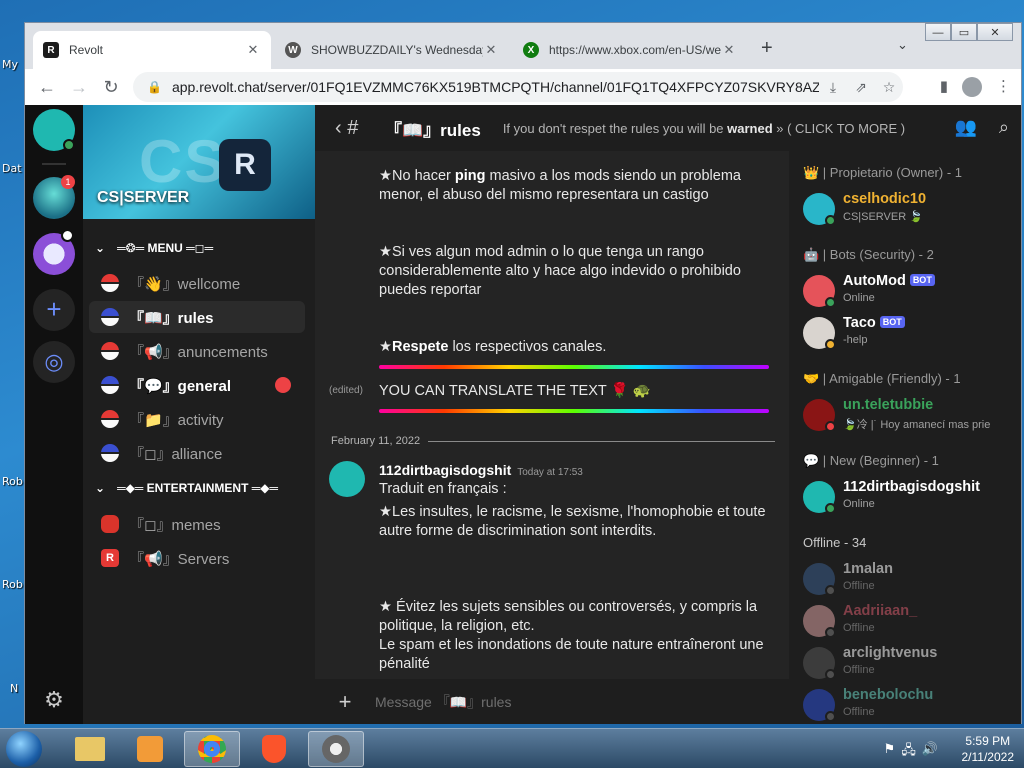 The width and height of the screenshot is (1024, 768). Describe the element at coordinates (54, 164) in the screenshot. I see `divider` at that location.